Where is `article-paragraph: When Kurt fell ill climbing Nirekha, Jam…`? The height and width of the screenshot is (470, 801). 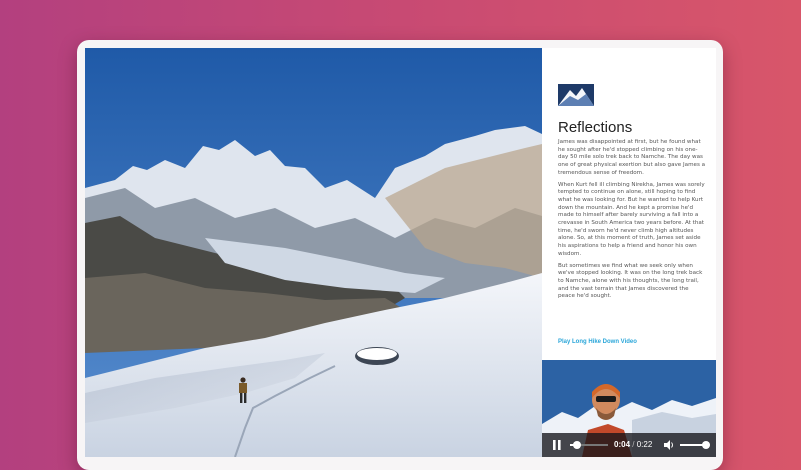 article-paragraph: When Kurt fell ill climbing Nirekha, Jam… is located at coordinates (631, 219).